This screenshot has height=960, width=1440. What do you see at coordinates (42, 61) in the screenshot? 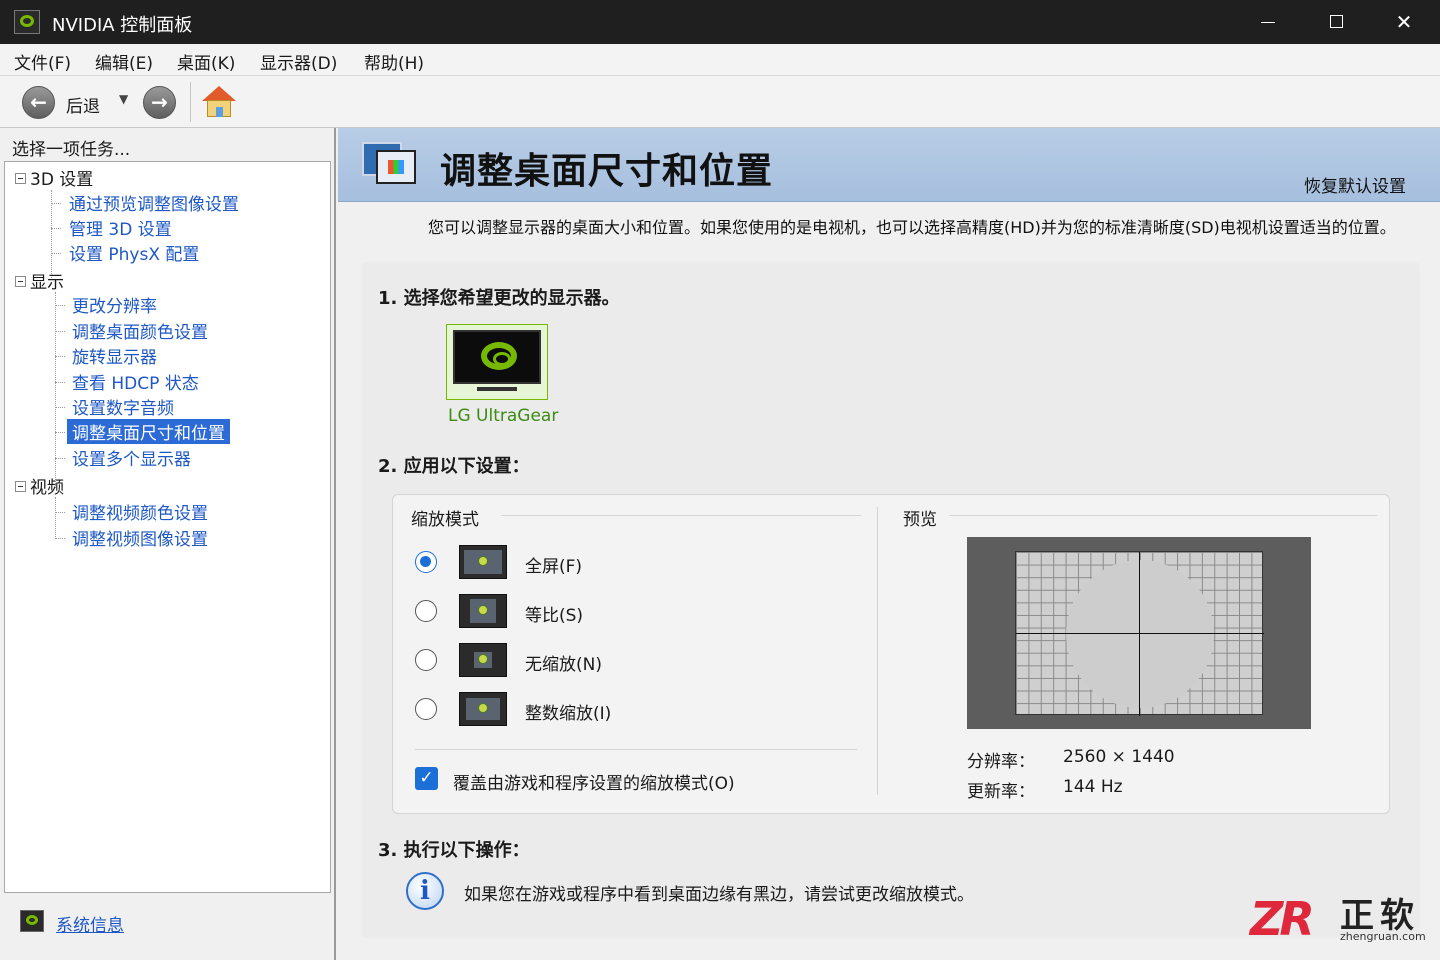
I see `menu-file: 文件(F)` at bounding box center [42, 61].